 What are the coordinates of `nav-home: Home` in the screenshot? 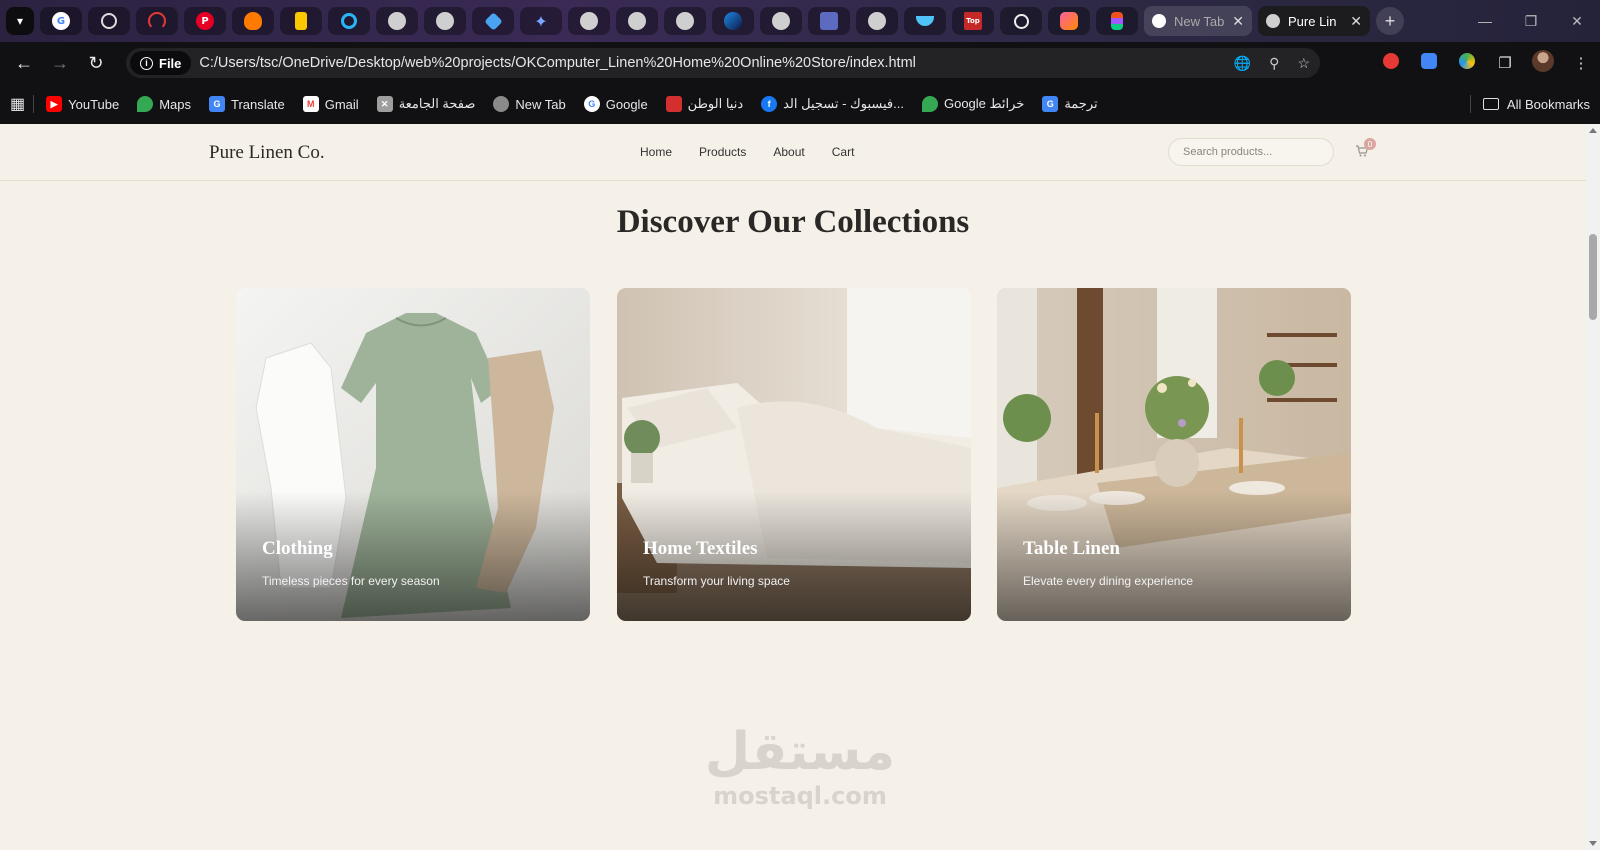 It's located at (656, 152).